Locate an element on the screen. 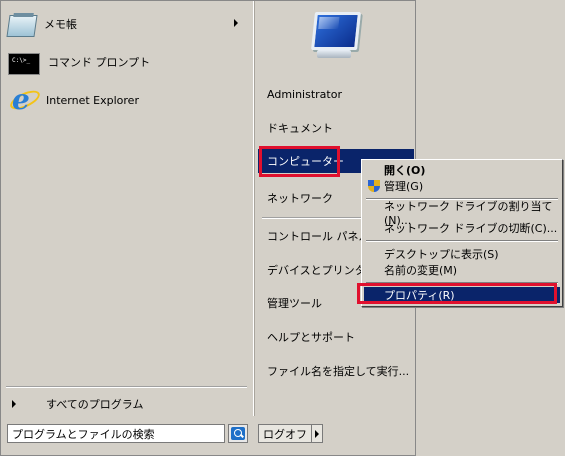 This screenshot has height=456, width=565. command-prompt-icon: C:\>_ is located at coordinates (24, 64).